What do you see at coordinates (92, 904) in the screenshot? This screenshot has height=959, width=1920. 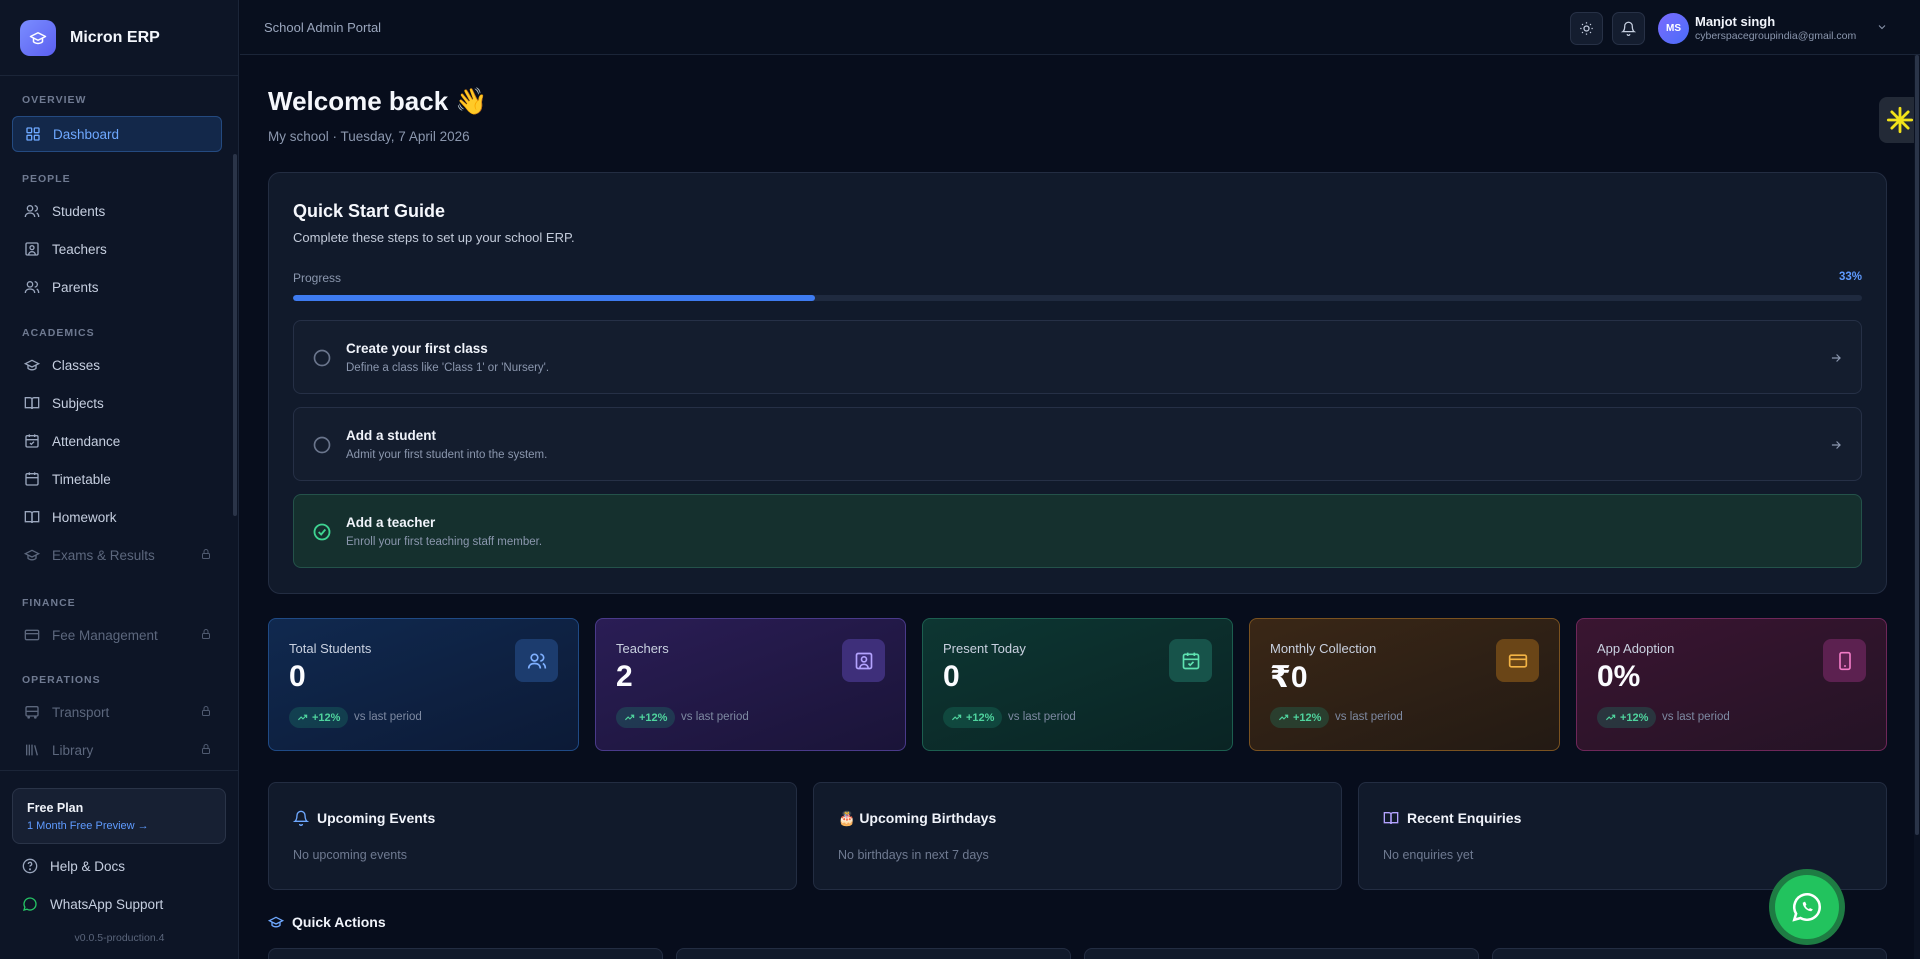 I see `whatsapp-support-link: WhatsApp Support` at bounding box center [92, 904].